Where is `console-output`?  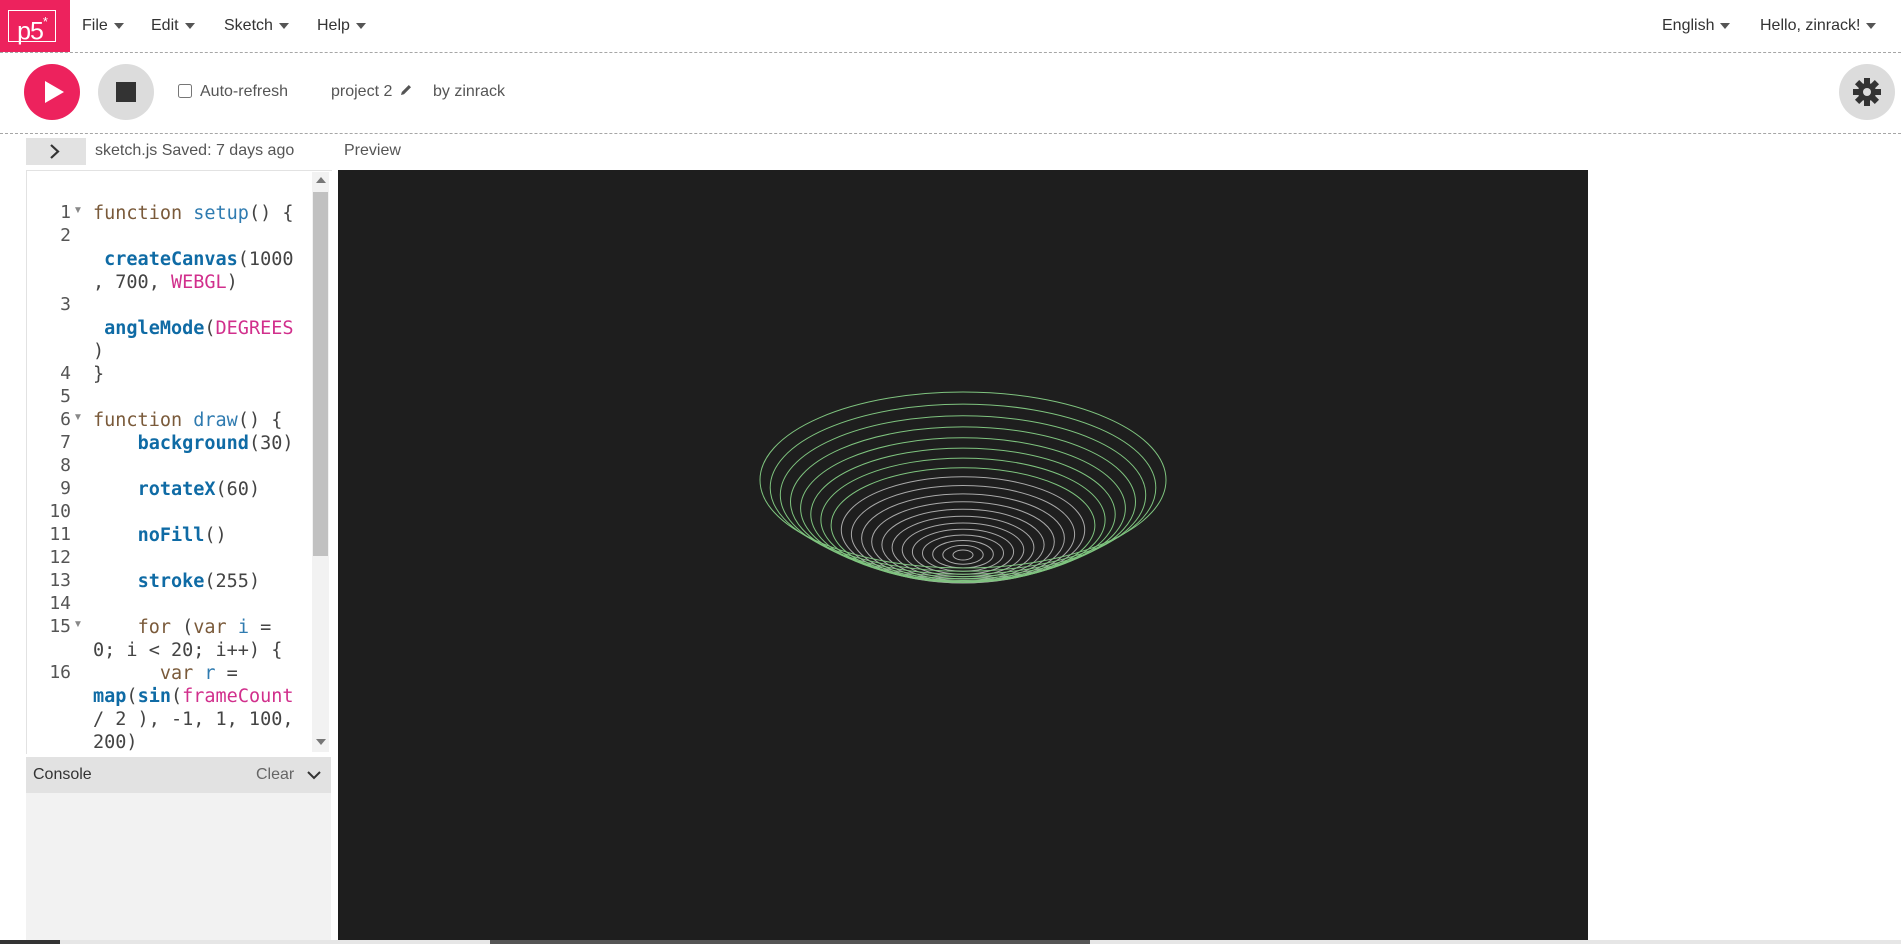 console-output is located at coordinates (178, 868).